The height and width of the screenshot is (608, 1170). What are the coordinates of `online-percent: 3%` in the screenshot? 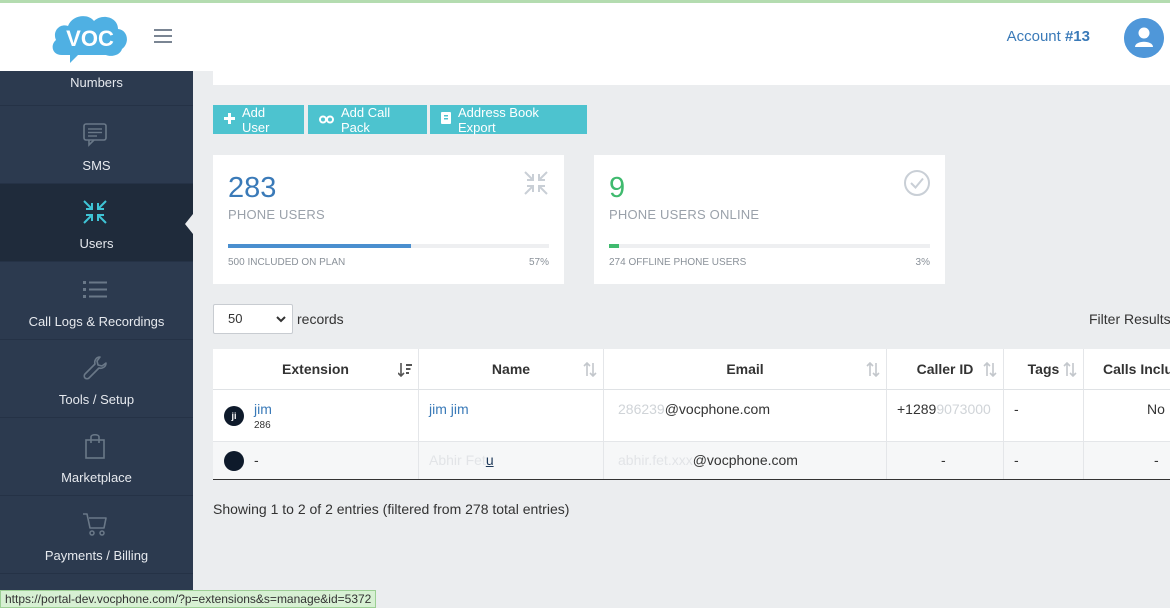 It's located at (922, 262).